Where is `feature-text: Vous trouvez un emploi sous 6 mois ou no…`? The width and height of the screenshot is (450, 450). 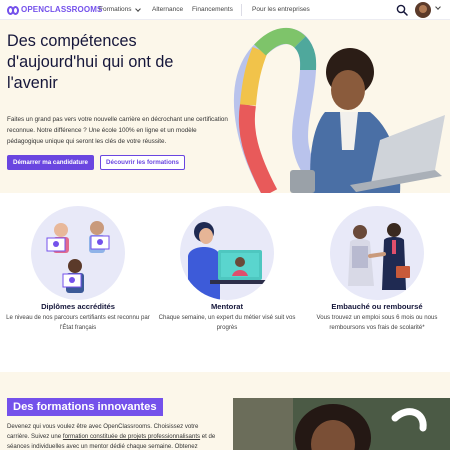 feature-text: Vous trouvez un emploi sous 6 mois ou no… is located at coordinates (377, 322).